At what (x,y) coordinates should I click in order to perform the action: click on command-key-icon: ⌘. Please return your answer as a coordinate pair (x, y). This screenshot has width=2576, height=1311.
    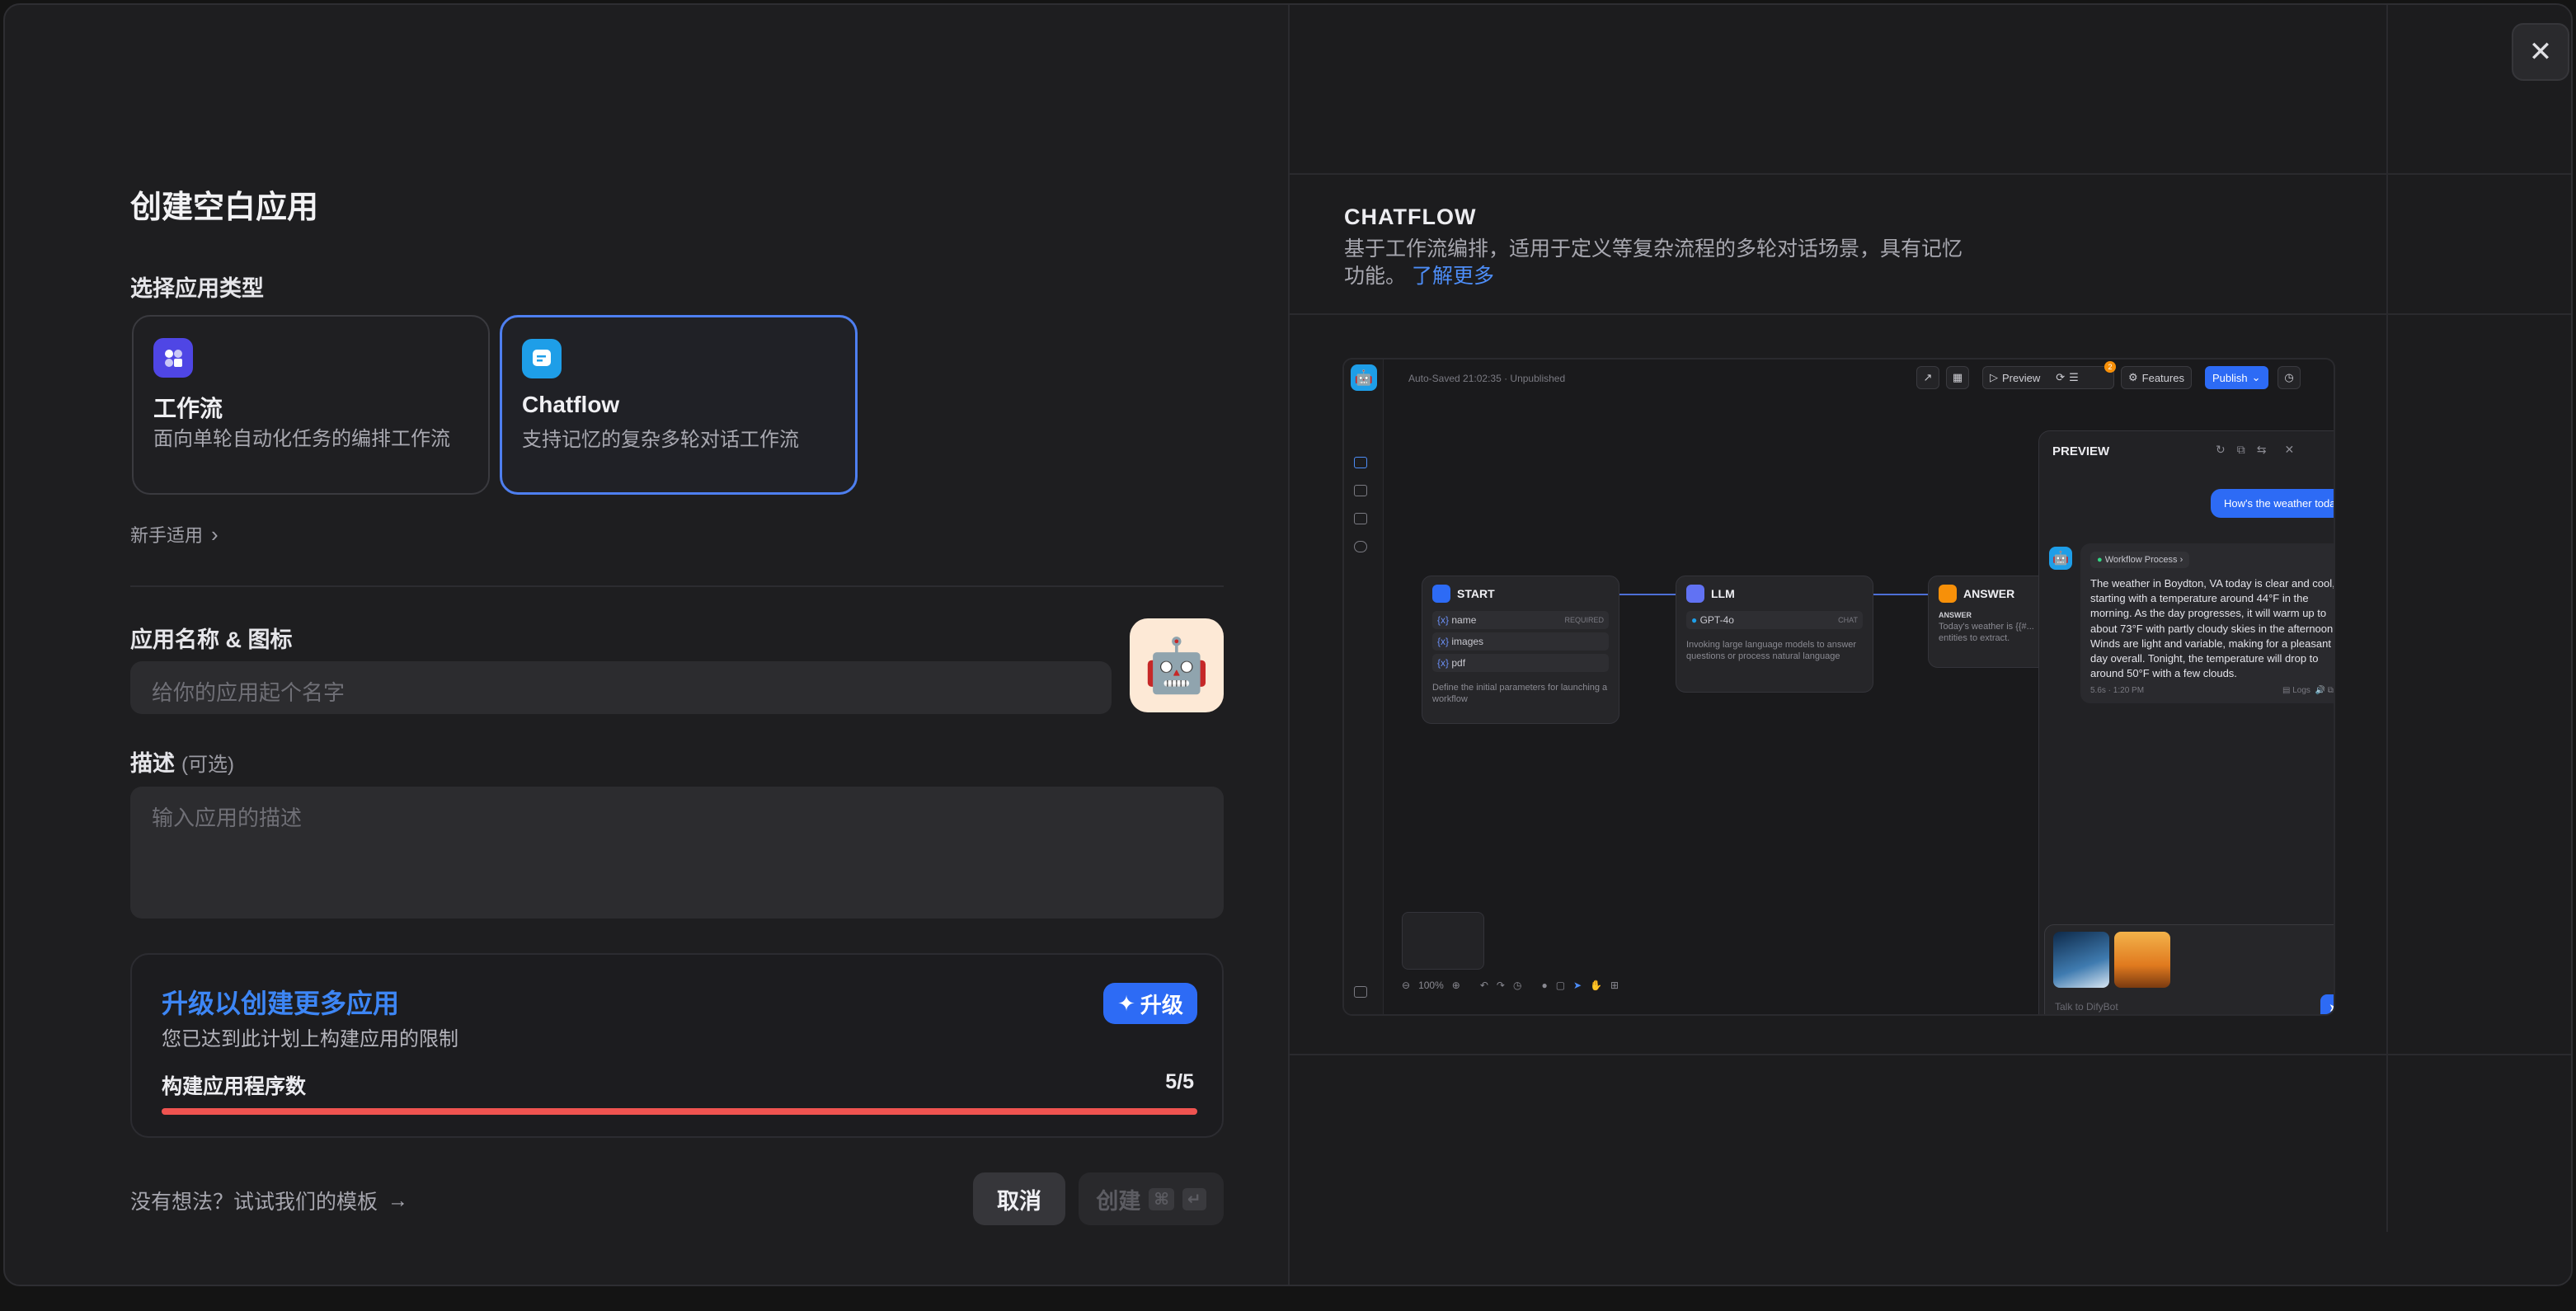
    Looking at the image, I should click on (1161, 1199).